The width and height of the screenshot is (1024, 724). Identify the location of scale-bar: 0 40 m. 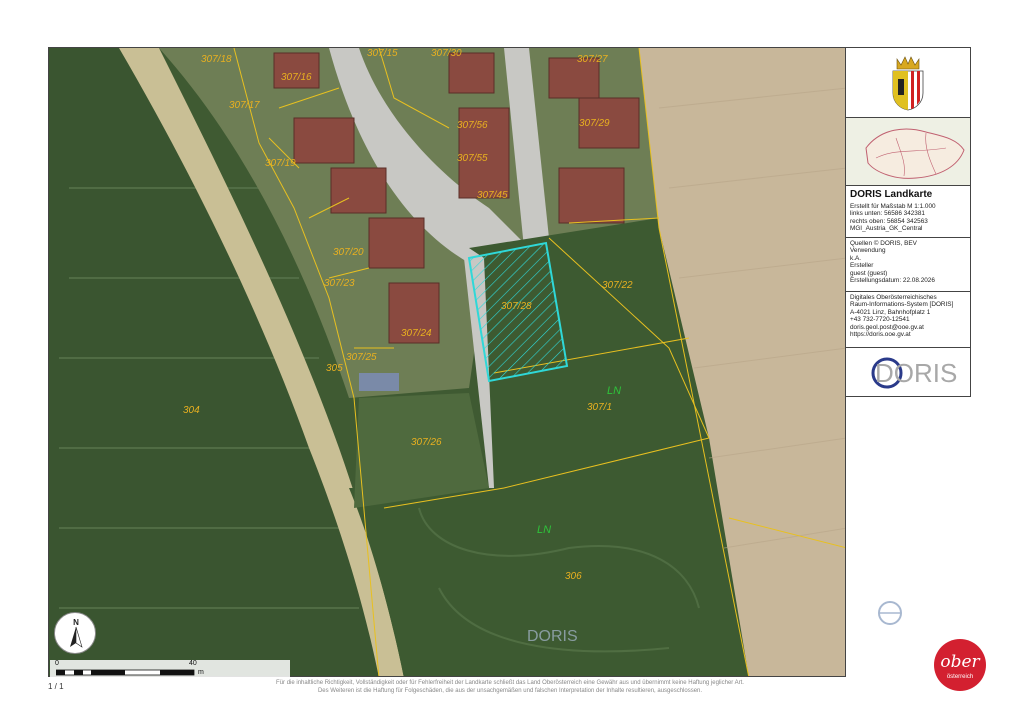
(170, 669).